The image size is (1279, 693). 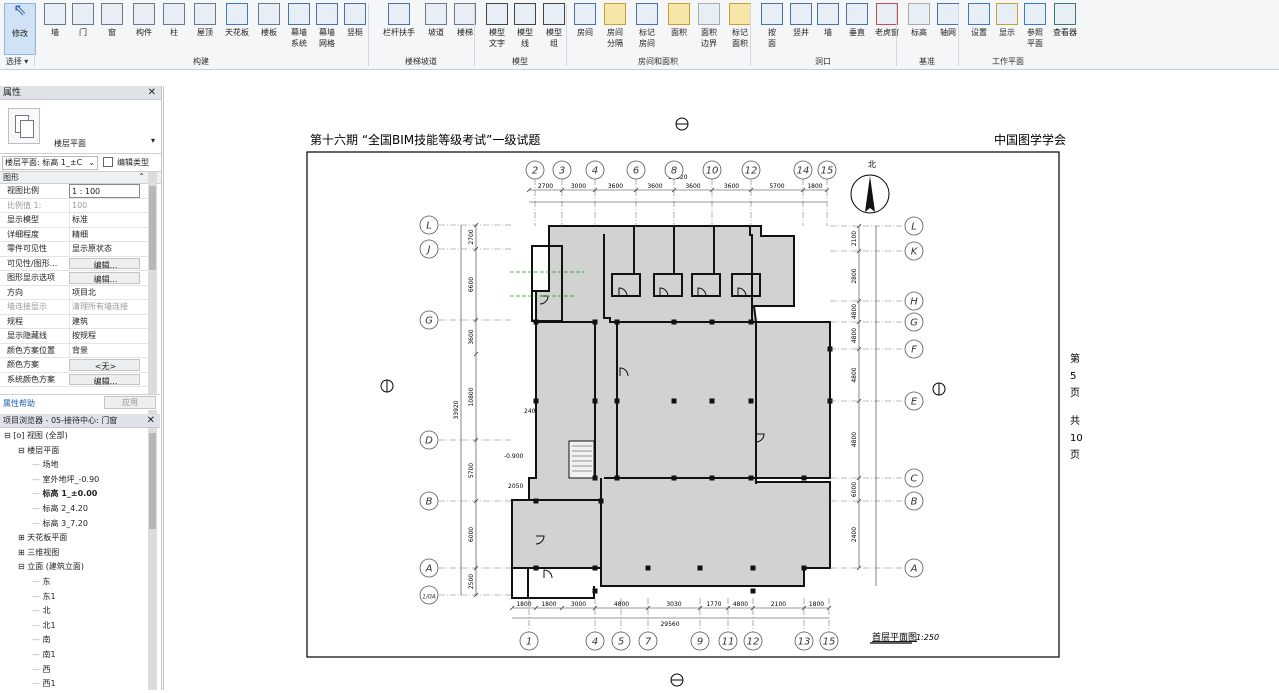 I want to click on dimension-text: 3600, so click(x=731, y=186).